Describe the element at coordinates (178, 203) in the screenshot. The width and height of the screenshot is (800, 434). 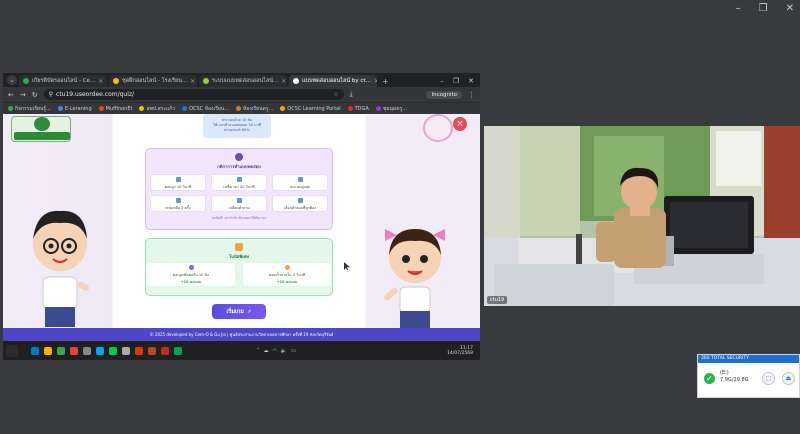
I see `rule-item: ช่วยเหลือ 2 ครั้ง` at that location.